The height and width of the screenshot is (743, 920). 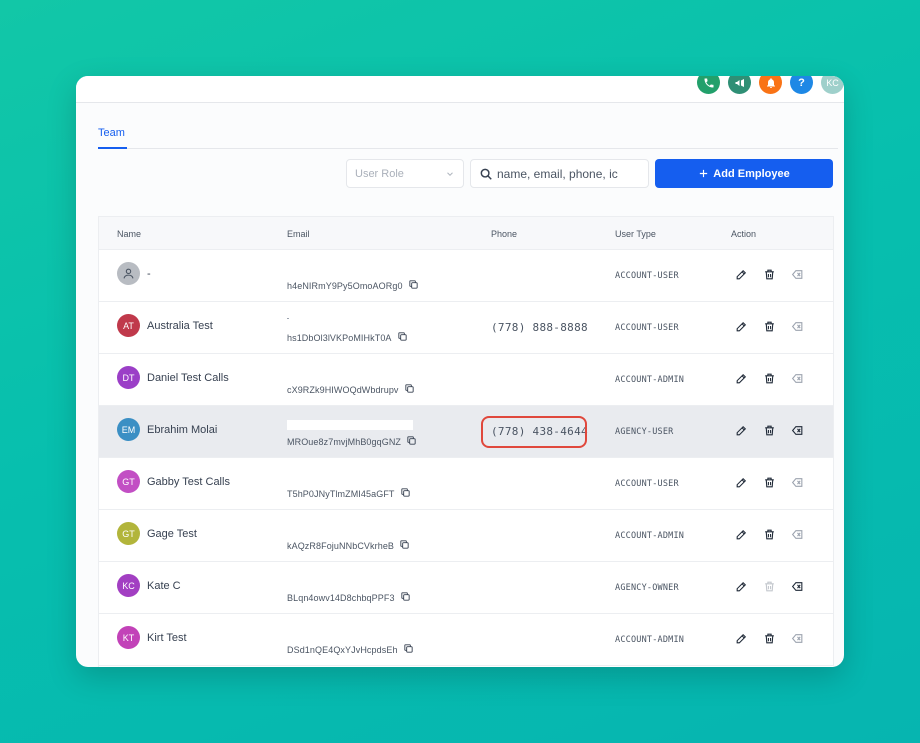 I want to click on email-cell: kAQzR8FojuNNbCVkrheB, so click(x=348, y=545).